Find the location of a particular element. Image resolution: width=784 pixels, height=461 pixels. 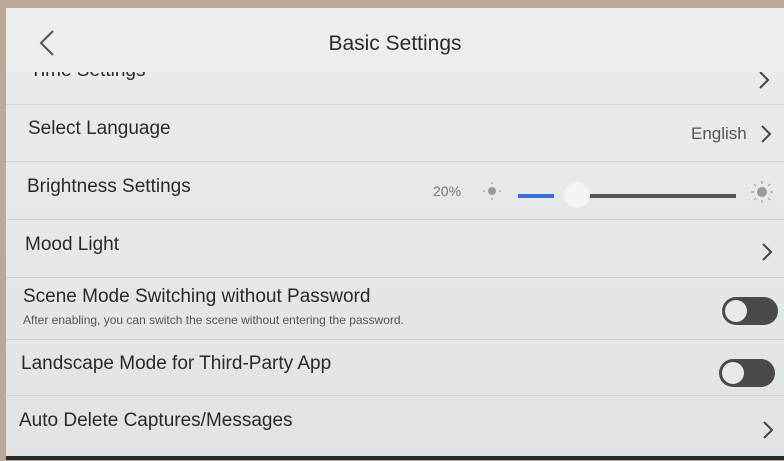

brightness-slider is located at coordinates (627, 195).